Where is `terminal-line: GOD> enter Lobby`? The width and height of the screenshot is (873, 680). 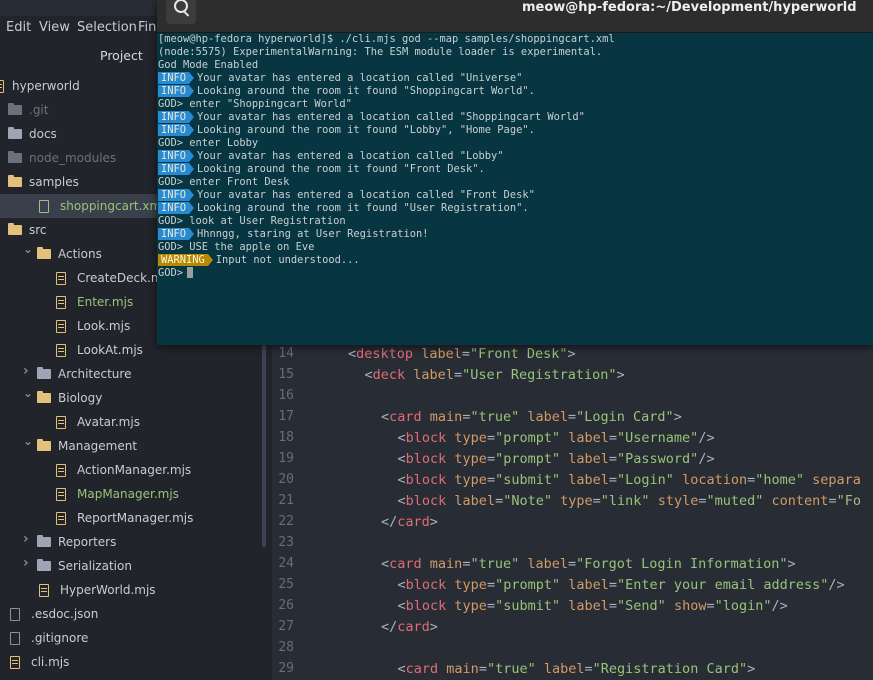 terminal-line: GOD> enter Lobby is located at coordinates (208, 143).